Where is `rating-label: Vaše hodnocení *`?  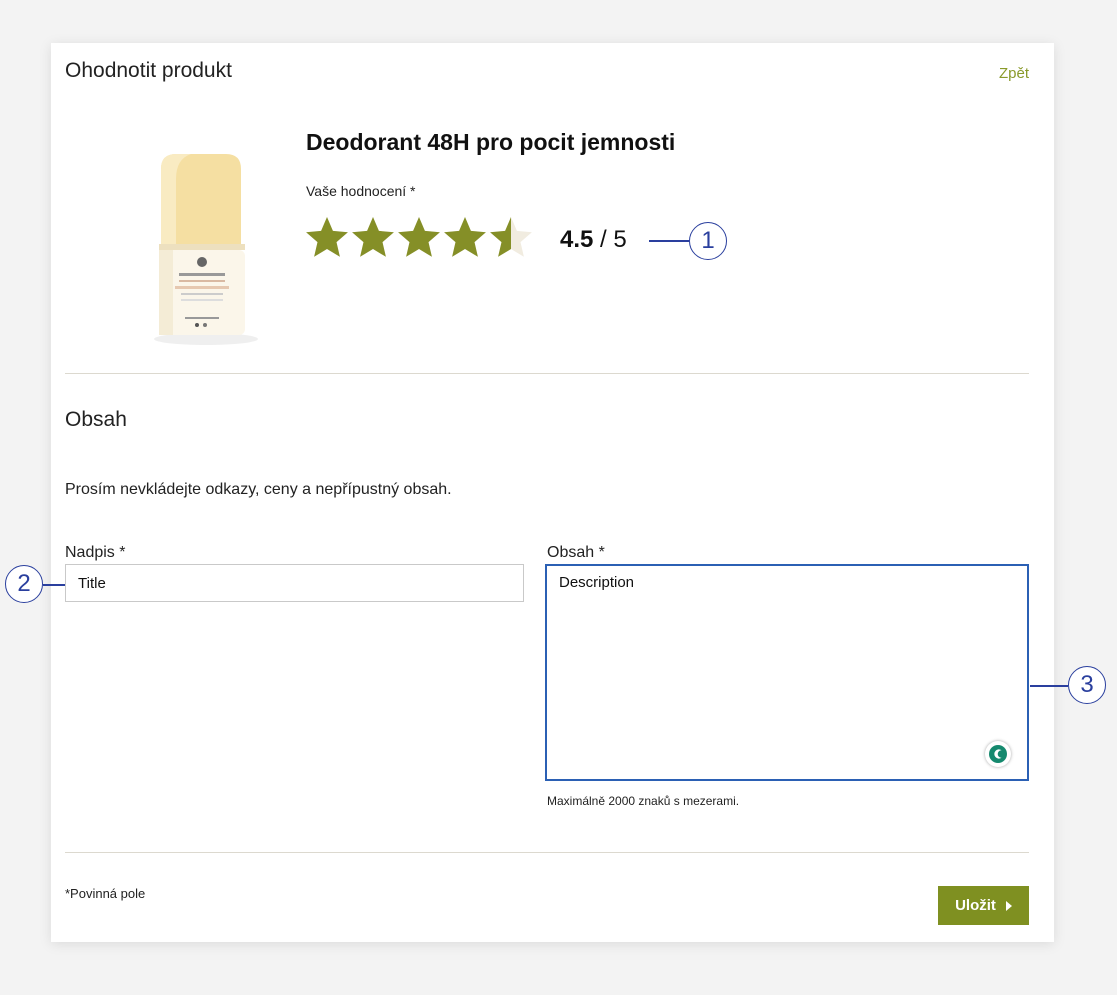
rating-label: Vaše hodnocení * is located at coordinates (361, 191).